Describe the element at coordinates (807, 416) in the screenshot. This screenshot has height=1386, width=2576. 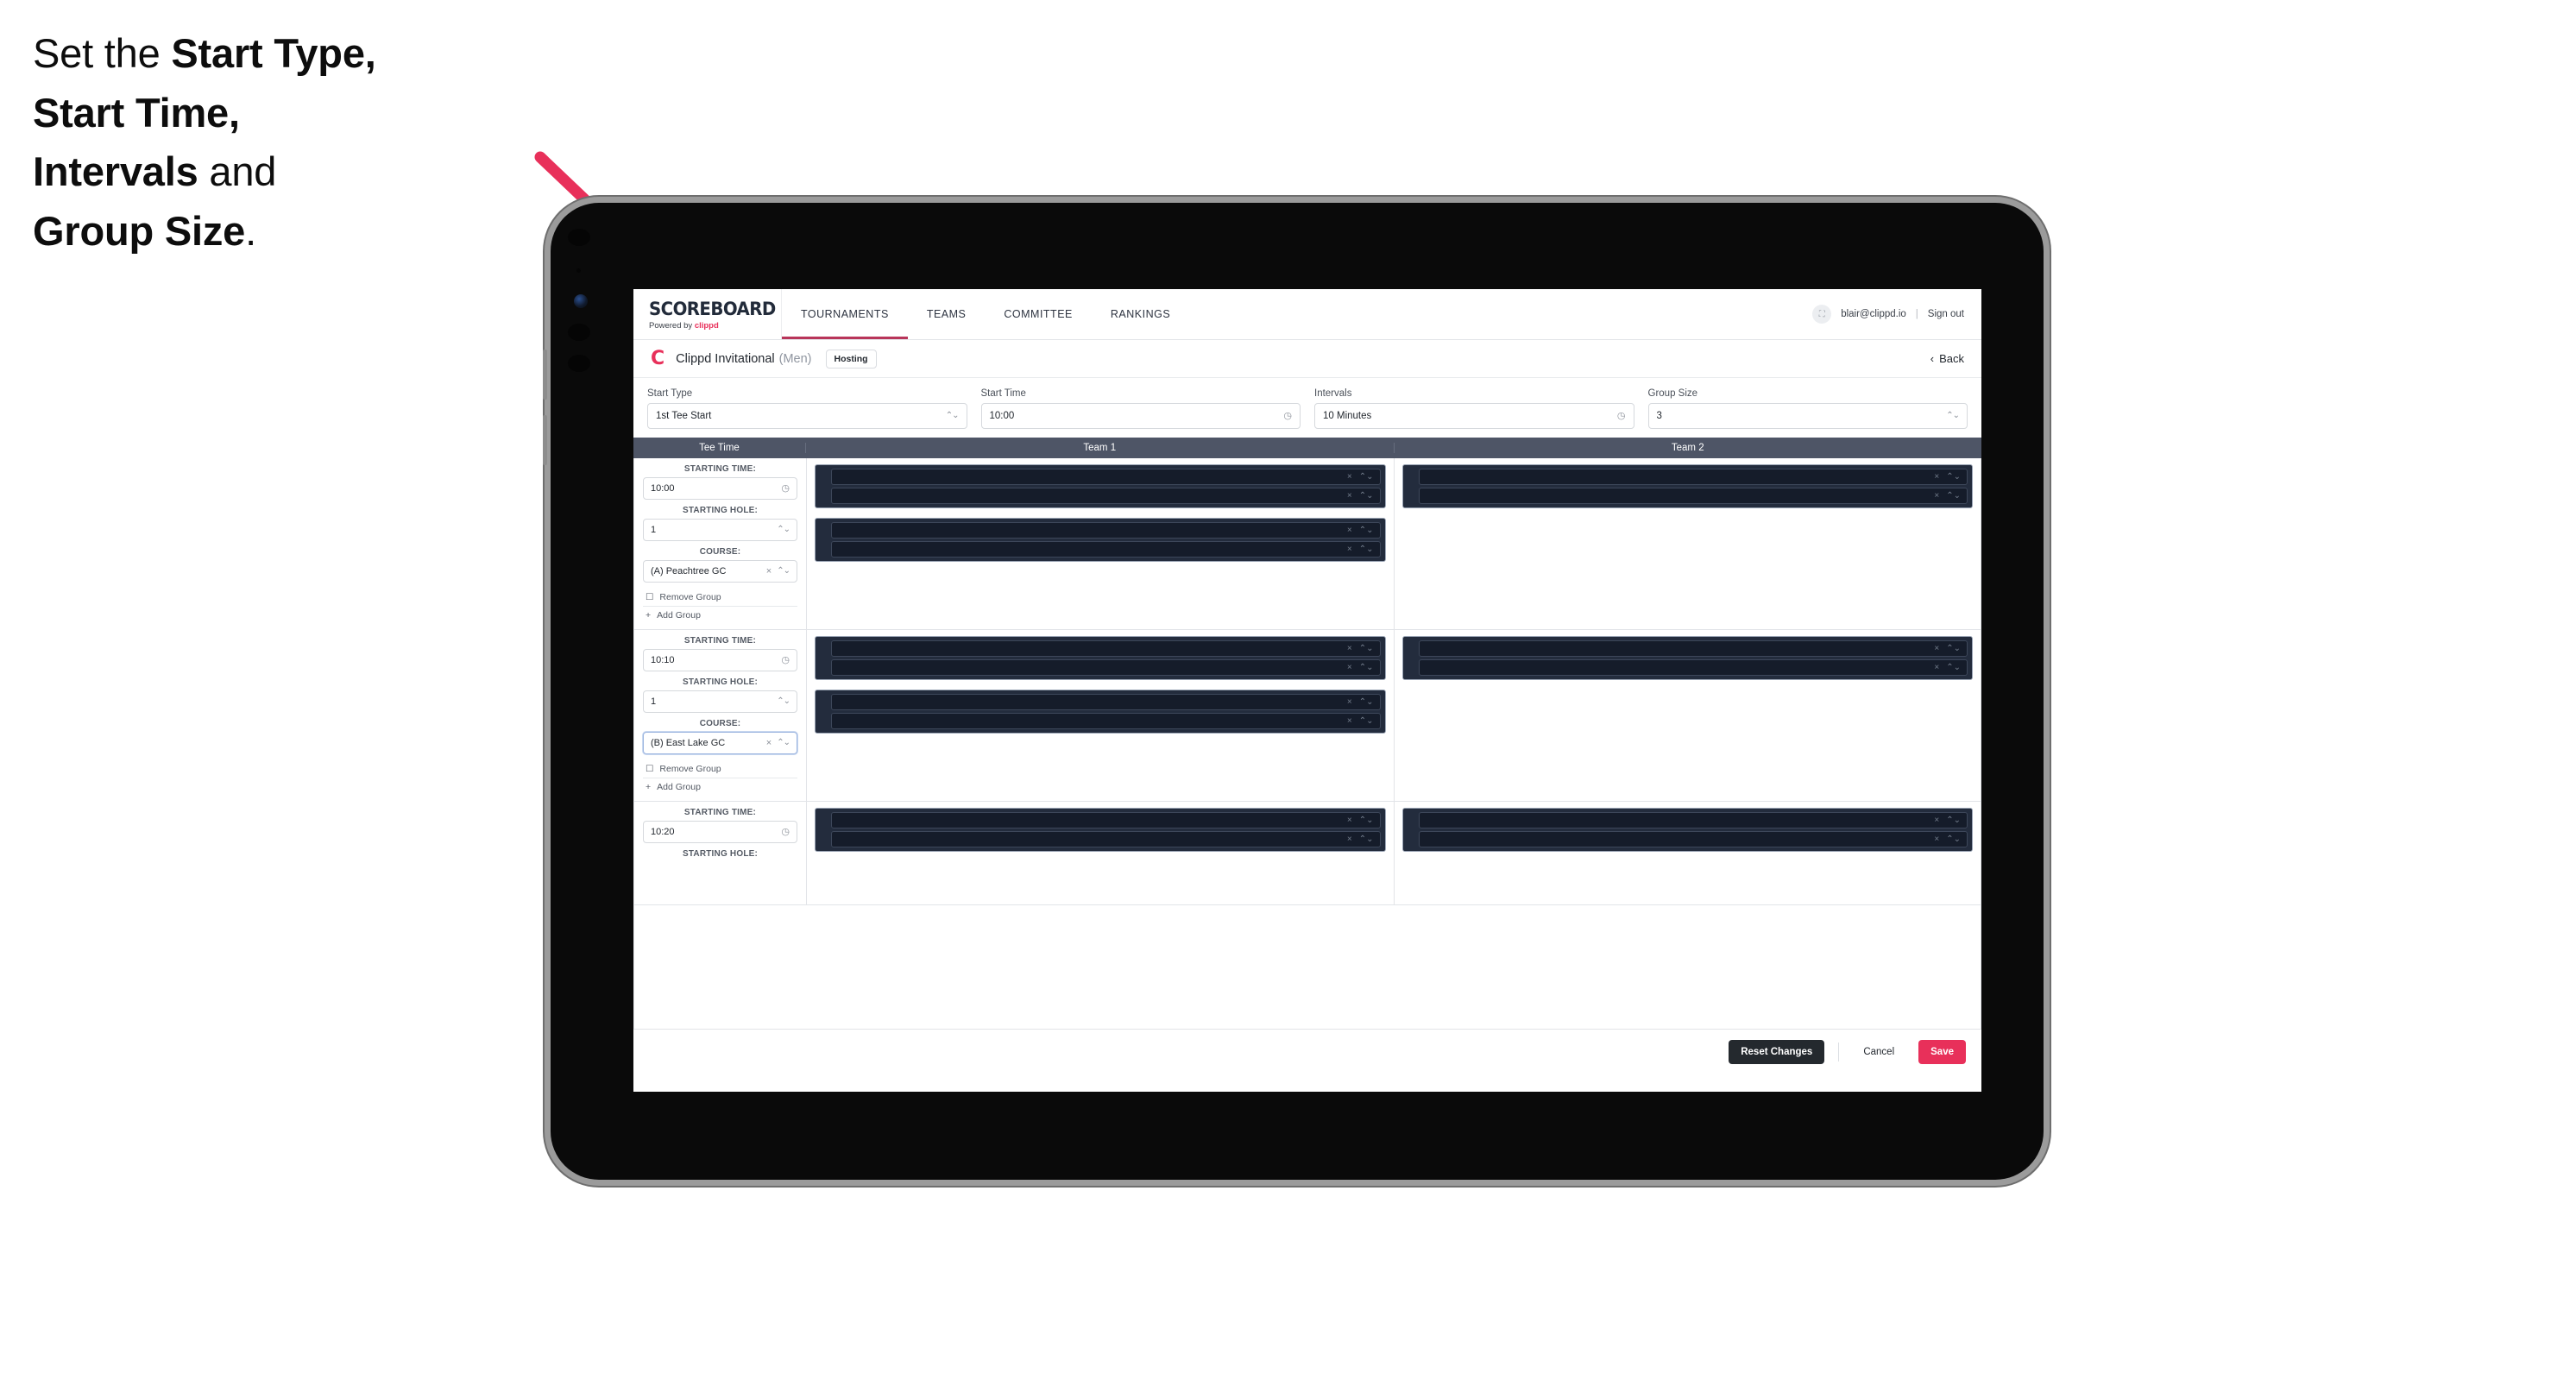
I see `start-type-select: 1st Tee Start ⌃⌄` at that location.